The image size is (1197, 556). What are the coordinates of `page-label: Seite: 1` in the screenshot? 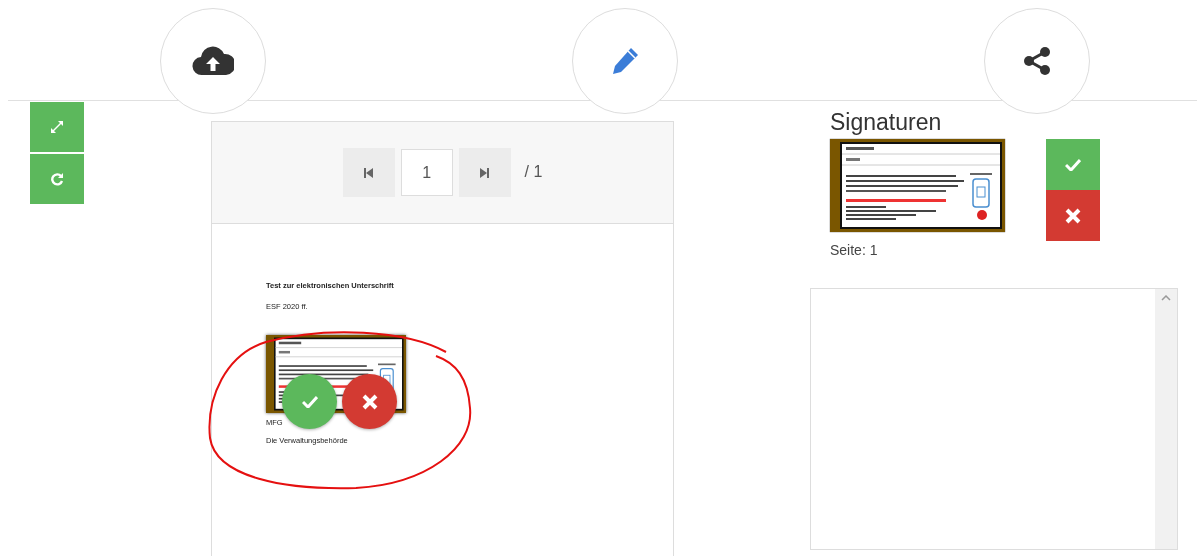 It's located at (854, 250).